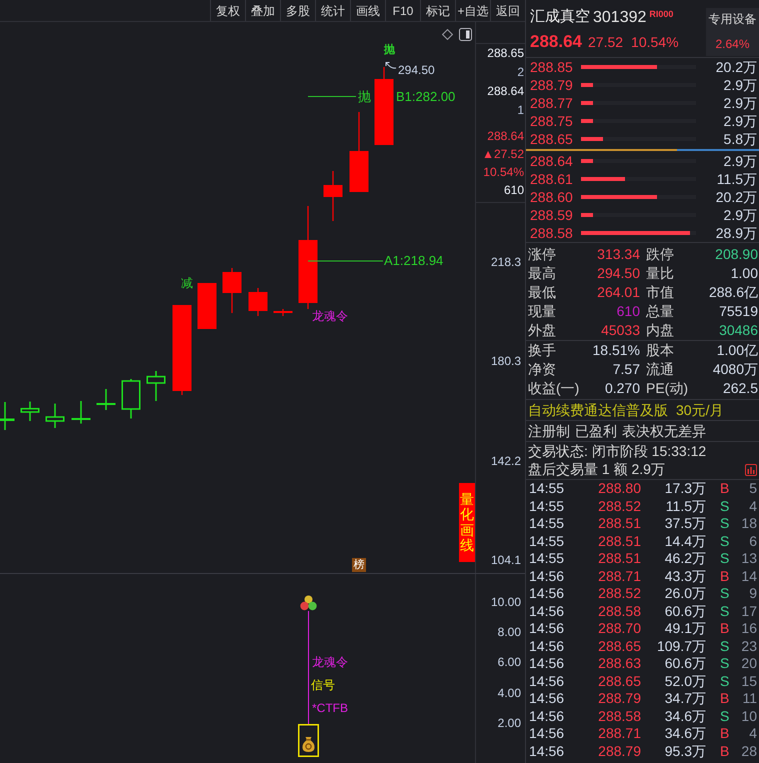 This screenshot has height=763, width=759. I want to click on trade-volume: 46.2万, so click(685, 559).